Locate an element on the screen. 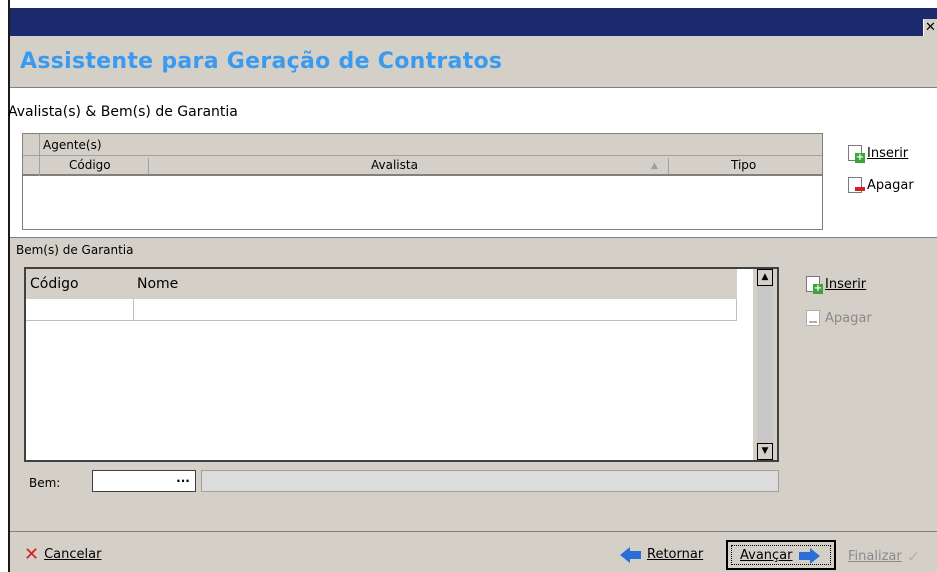 This screenshot has height=572, width=937. scroll-down-button: ▼ is located at coordinates (765, 451).